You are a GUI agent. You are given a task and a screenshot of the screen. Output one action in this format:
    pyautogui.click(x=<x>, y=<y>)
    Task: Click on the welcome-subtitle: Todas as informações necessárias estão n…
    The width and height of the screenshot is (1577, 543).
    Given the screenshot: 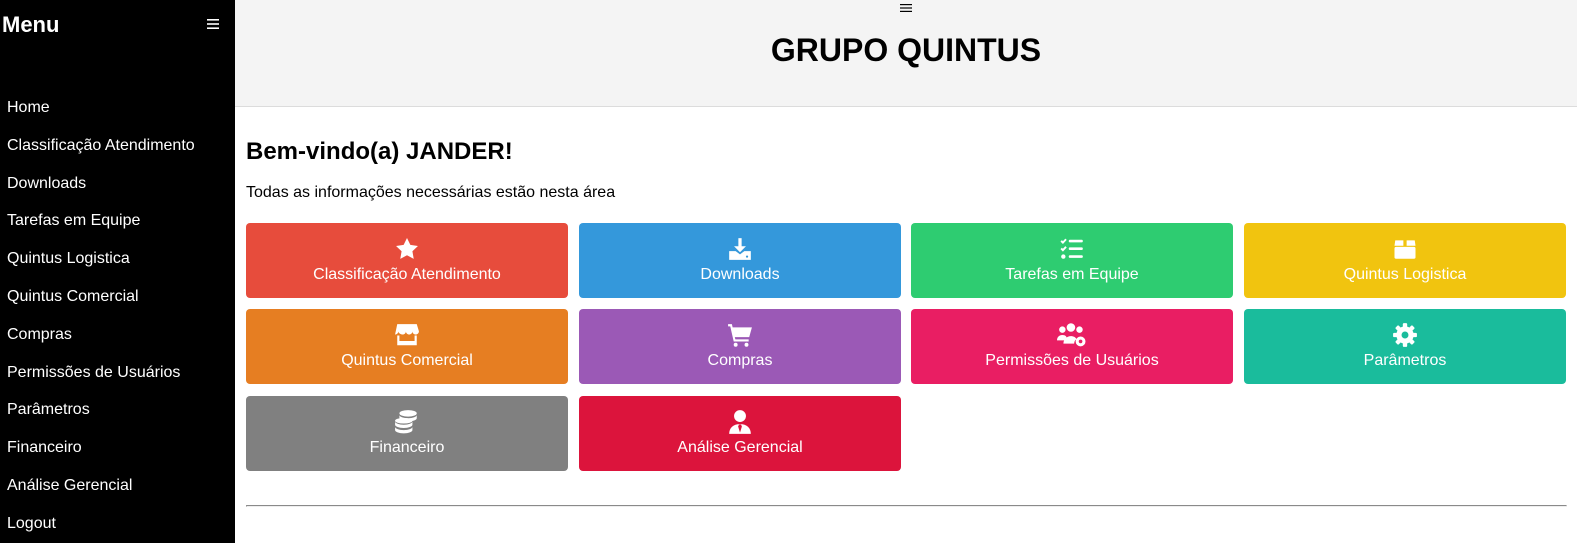 What is the action you would take?
    pyautogui.click(x=431, y=192)
    